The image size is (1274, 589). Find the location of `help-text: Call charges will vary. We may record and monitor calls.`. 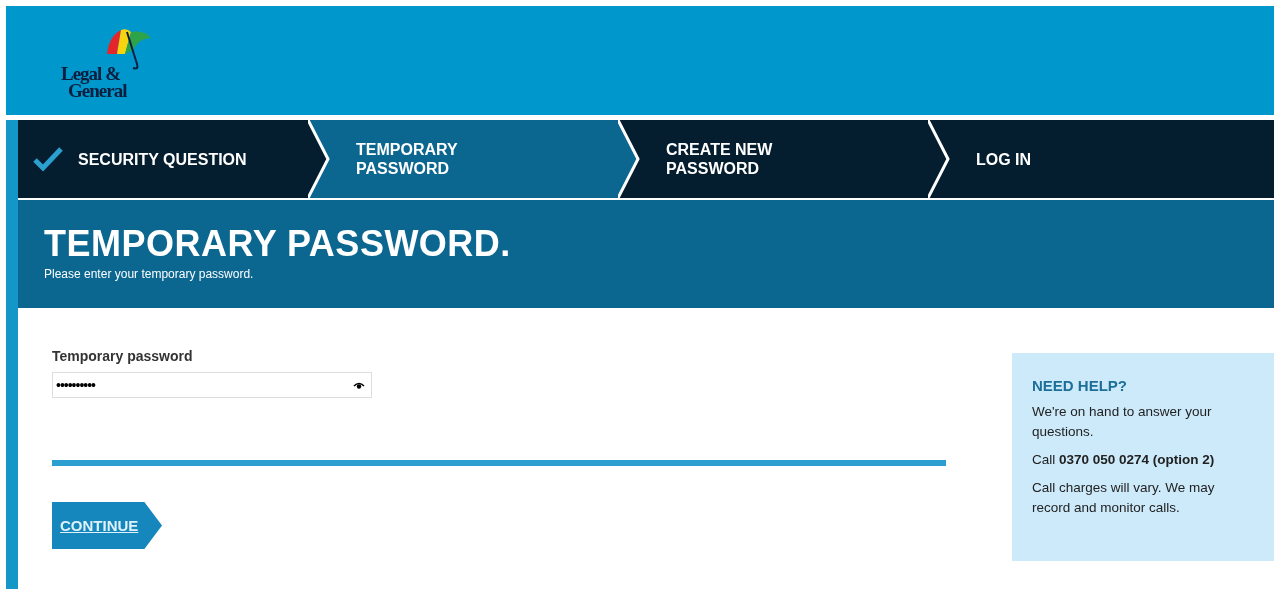

help-text: Call charges will vary. We may record and monitor calls. is located at coordinates (1124, 498).